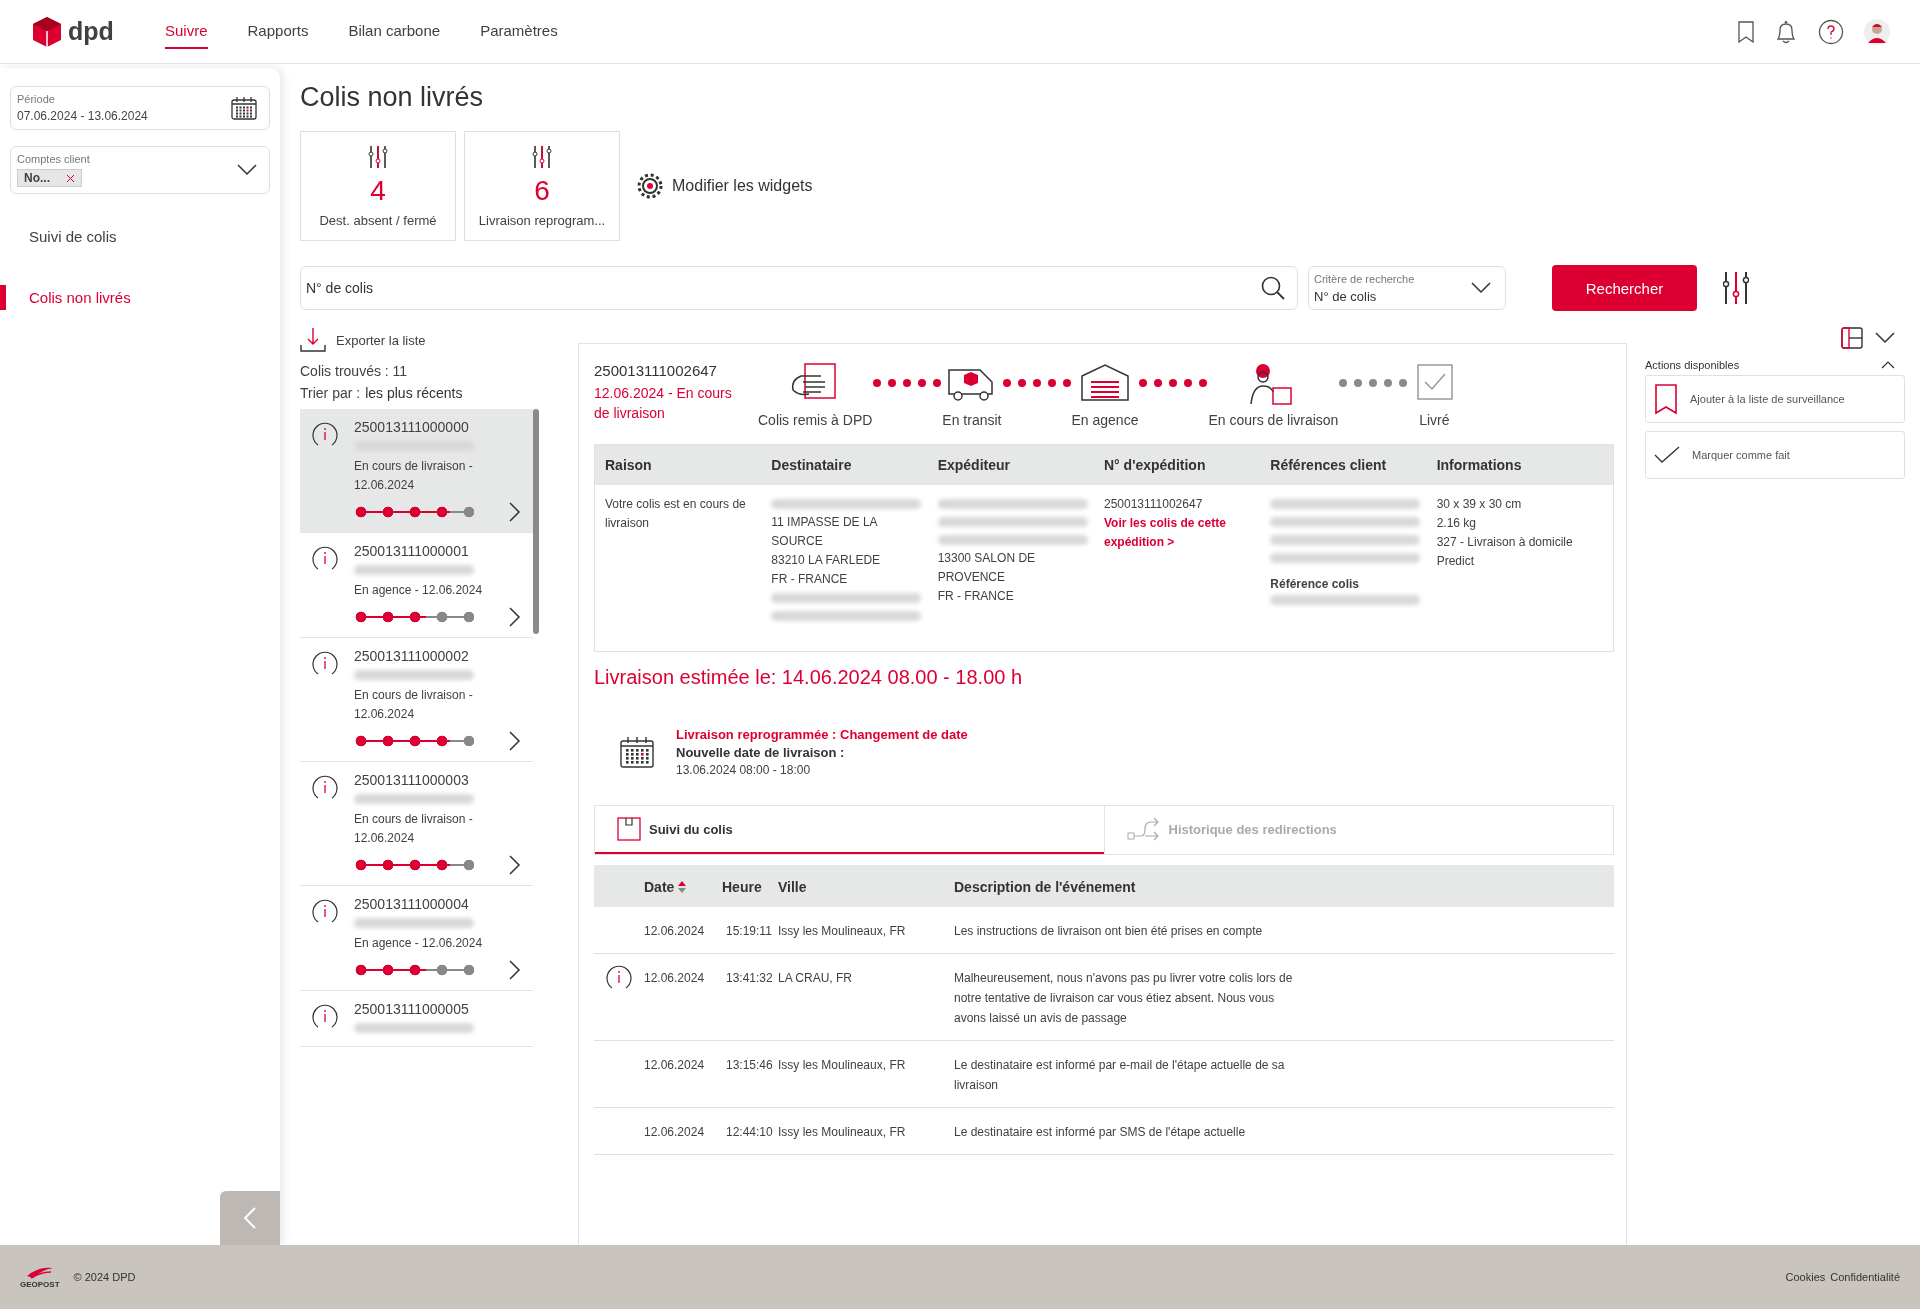 Image resolution: width=1920 pixels, height=1309 pixels. Describe the element at coordinates (1775, 455) in the screenshot. I see `action-button: Marquer comme fait` at that location.